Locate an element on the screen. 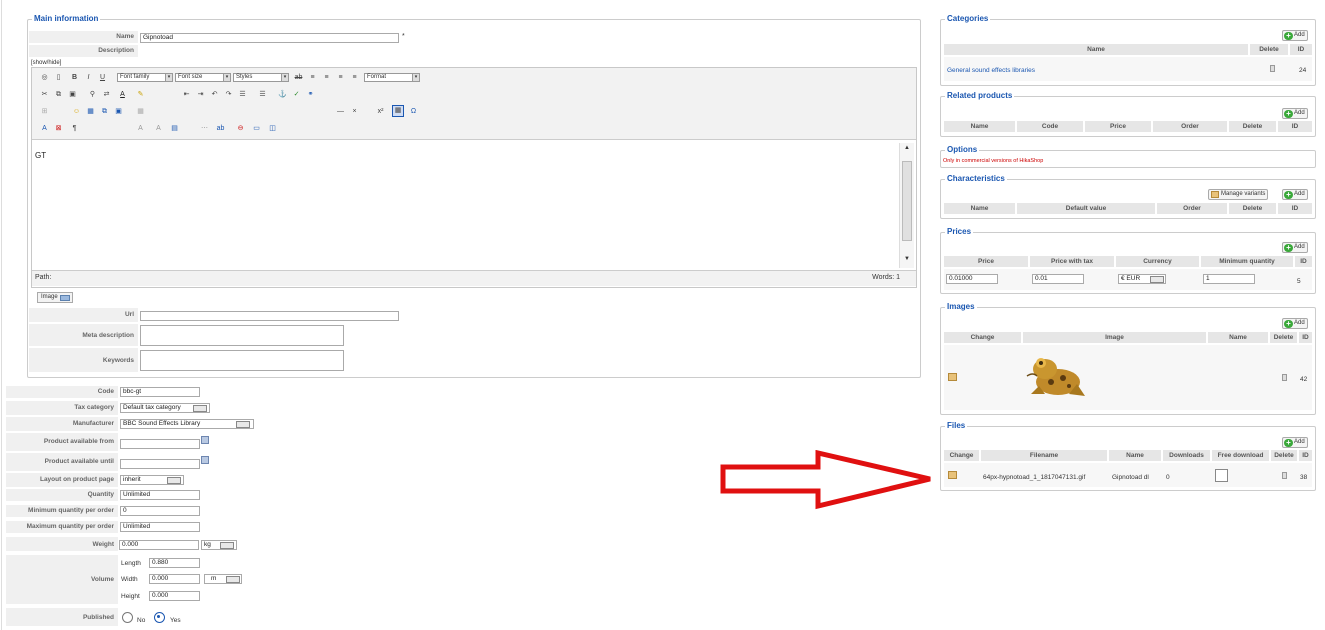 This screenshot has width=1325, height=630. free-download-checkbox is located at coordinates (1221, 475).